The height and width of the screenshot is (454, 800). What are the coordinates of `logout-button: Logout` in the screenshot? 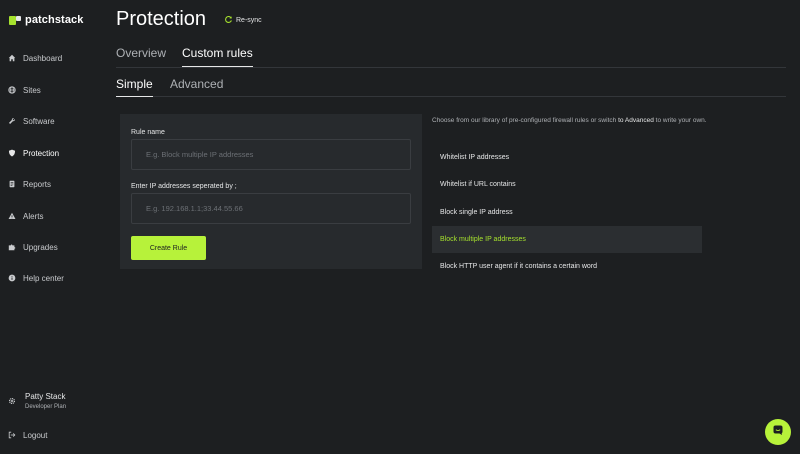 It's located at (27, 435).